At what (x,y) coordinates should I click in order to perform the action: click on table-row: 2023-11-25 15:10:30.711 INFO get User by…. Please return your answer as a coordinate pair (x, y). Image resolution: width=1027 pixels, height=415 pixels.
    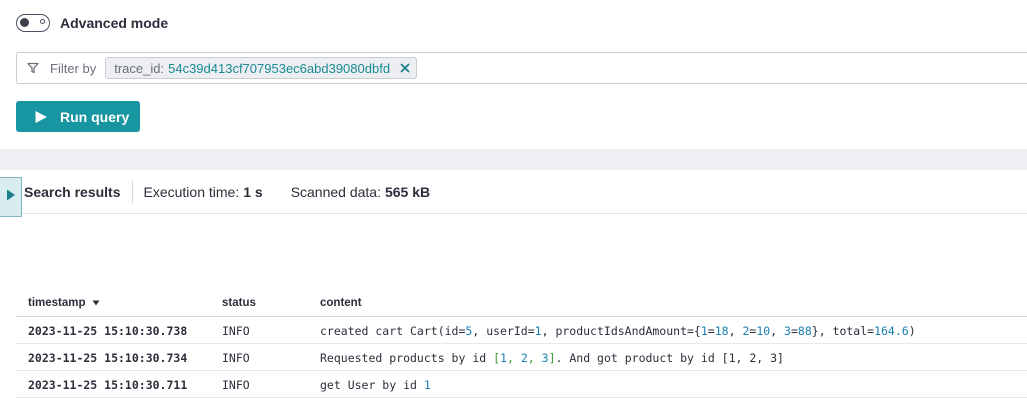
    Looking at the image, I should click on (521, 385).